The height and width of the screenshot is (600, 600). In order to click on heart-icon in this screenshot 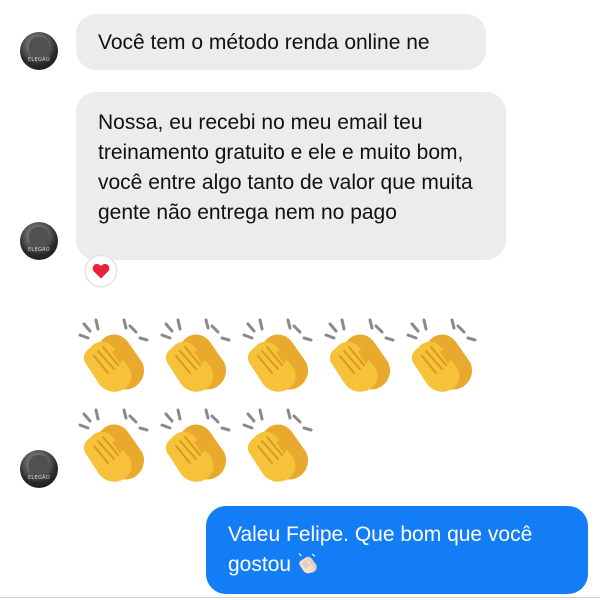, I will do `click(101, 271)`.